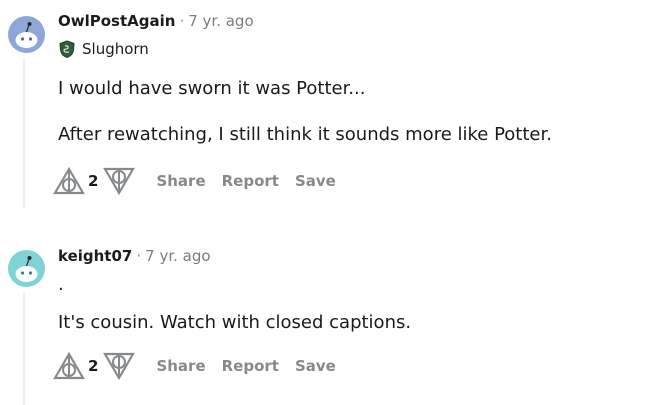 This screenshot has width=648, height=405. Describe the element at coordinates (67, 49) in the screenshot. I see `slytherin-crest-icon` at that location.